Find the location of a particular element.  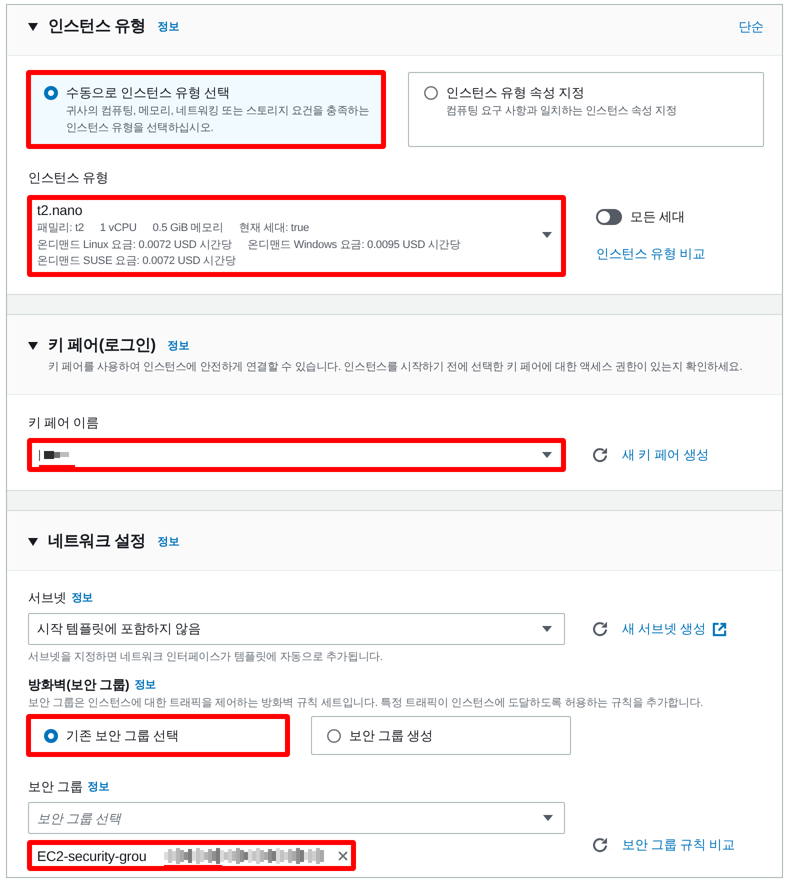

create-subnet-link: 새 서브넷 생성 is located at coordinates (674, 629).